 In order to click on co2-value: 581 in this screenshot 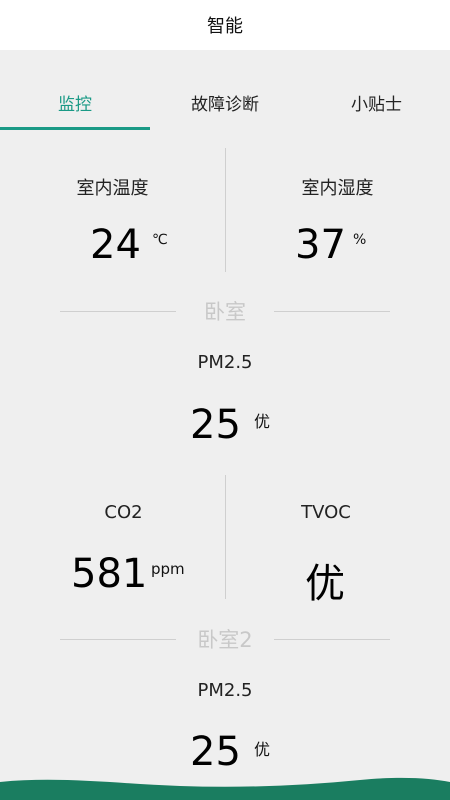, I will do `click(109, 574)`.